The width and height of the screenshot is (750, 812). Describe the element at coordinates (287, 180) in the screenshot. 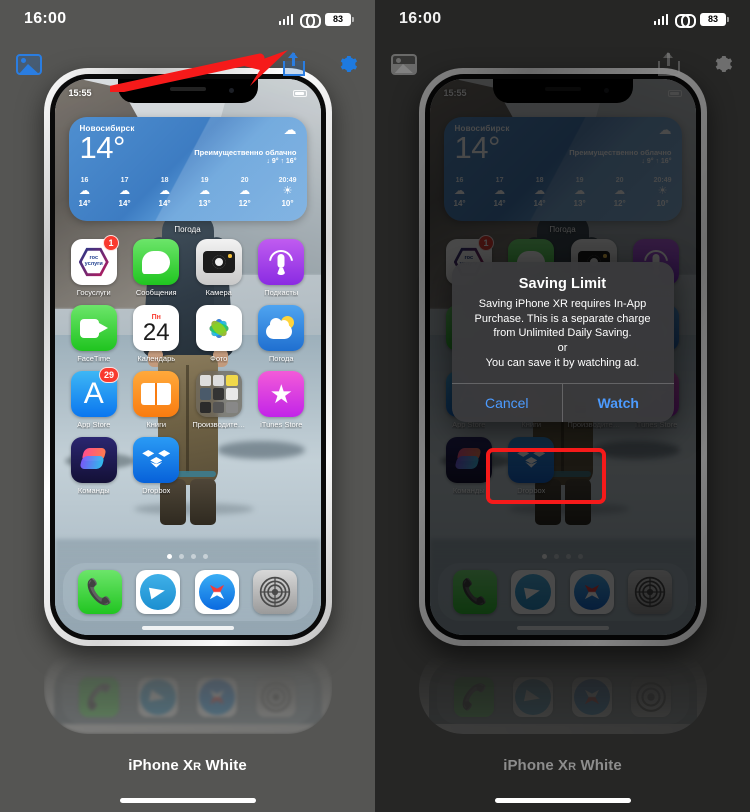

I see `hour-time: 20:49` at that location.